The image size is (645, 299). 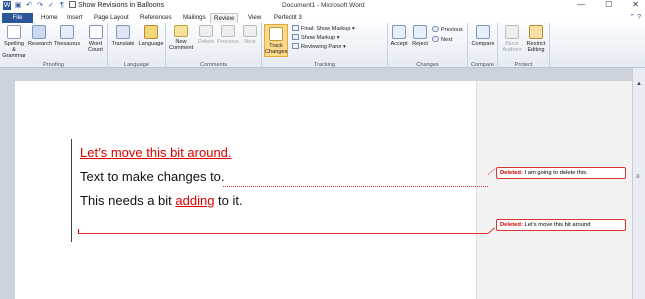 What do you see at coordinates (511, 173) in the screenshot?
I see `balloon-1-label: Deleted:` at bounding box center [511, 173].